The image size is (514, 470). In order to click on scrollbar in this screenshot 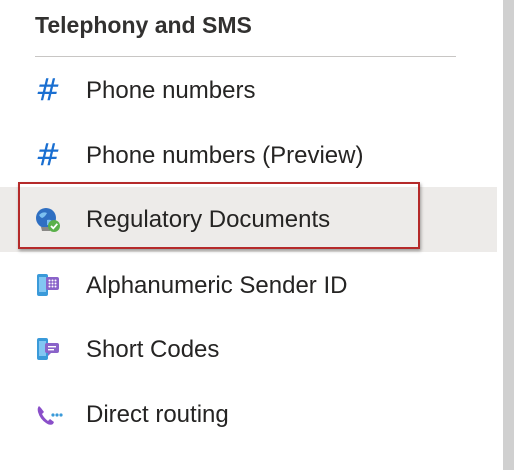, I will do `click(508, 235)`.